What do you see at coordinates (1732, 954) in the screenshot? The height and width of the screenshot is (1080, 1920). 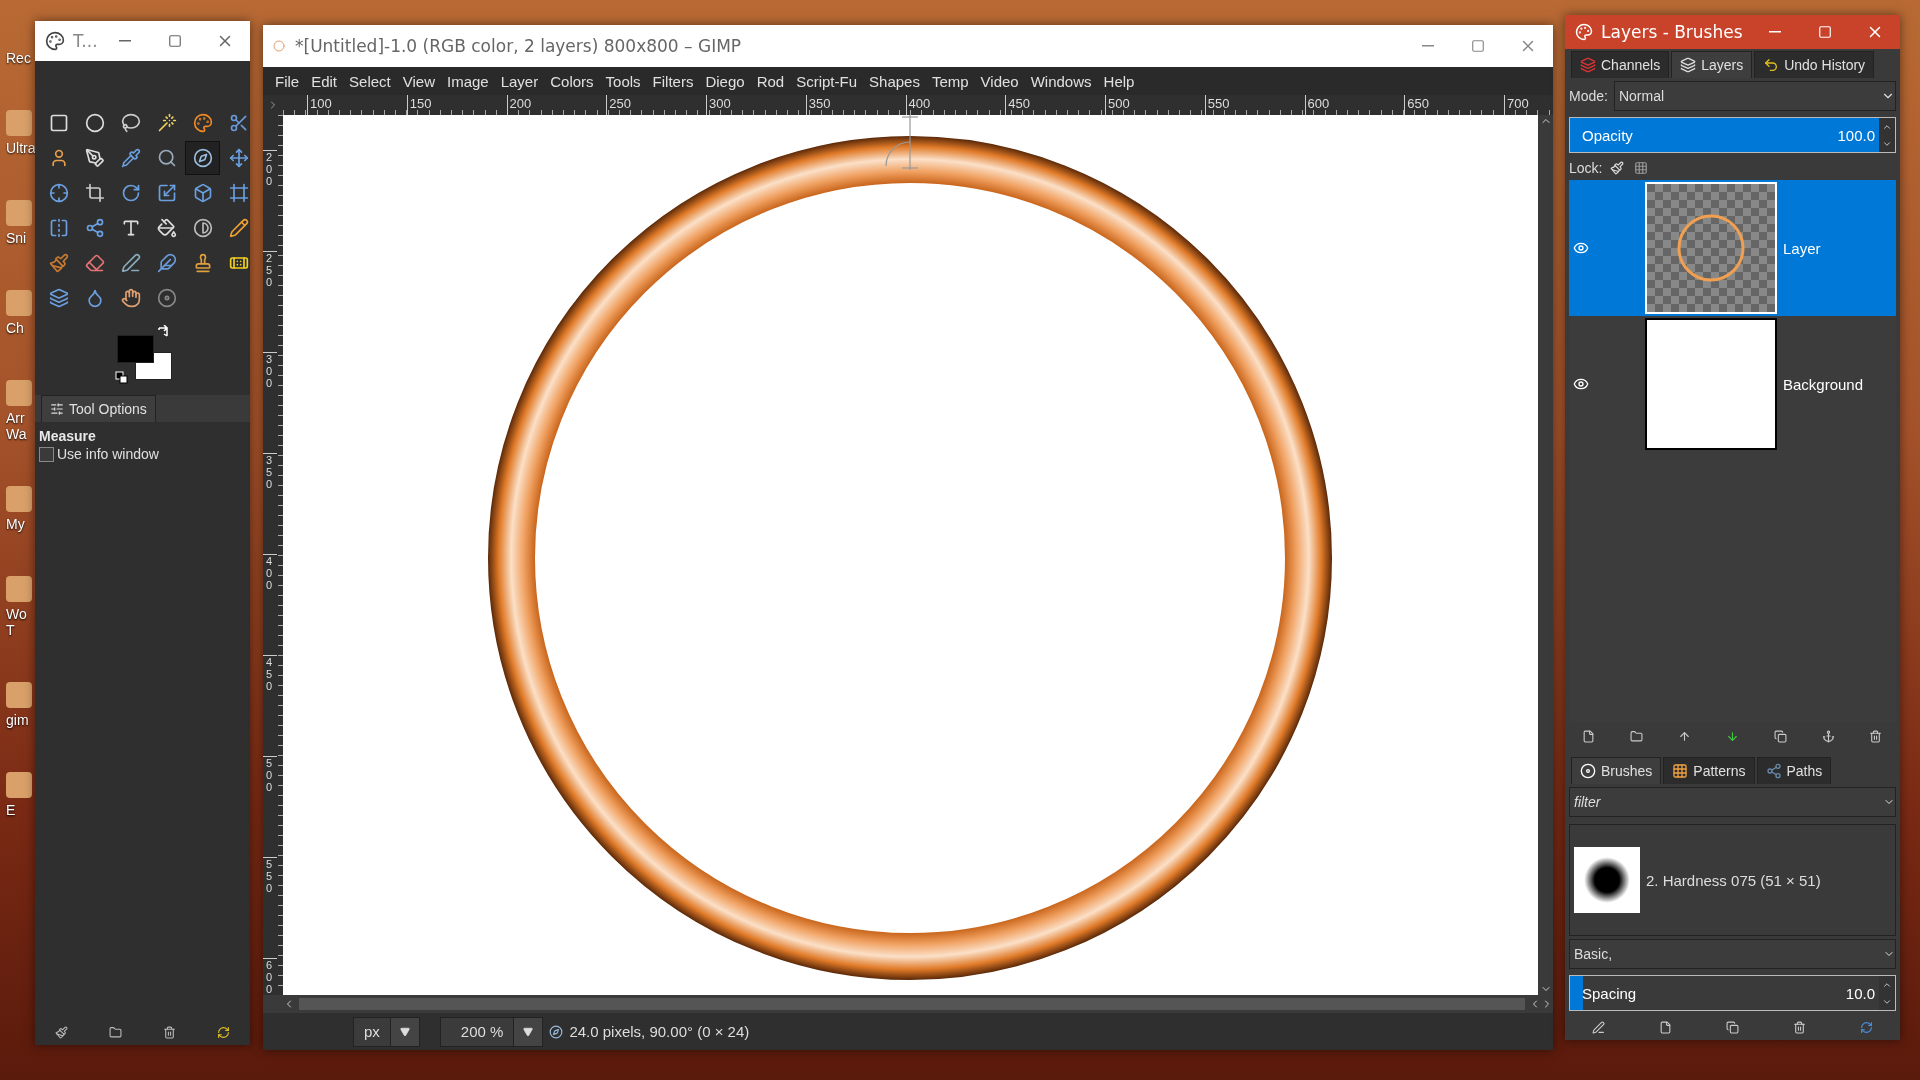 I see `brush-set-dropdown: Basic,` at bounding box center [1732, 954].